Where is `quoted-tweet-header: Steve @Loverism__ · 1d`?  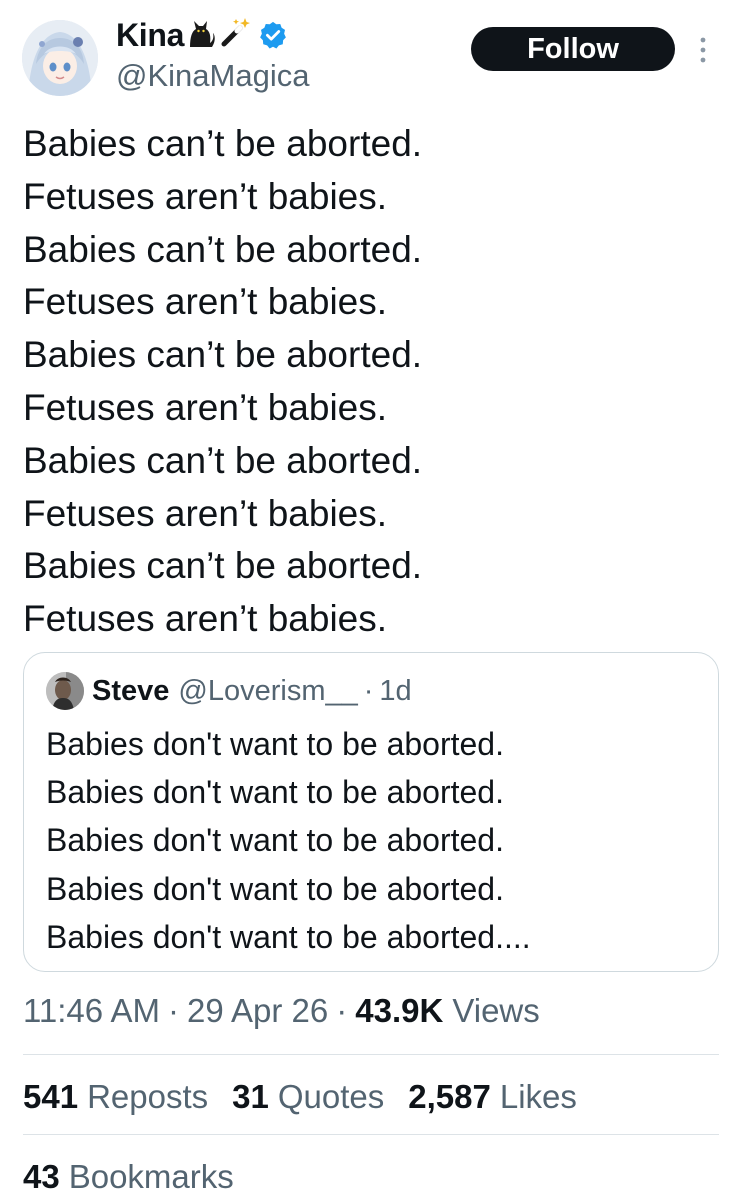 quoted-tweet-header: Steve @Loverism__ · 1d is located at coordinates (229, 691).